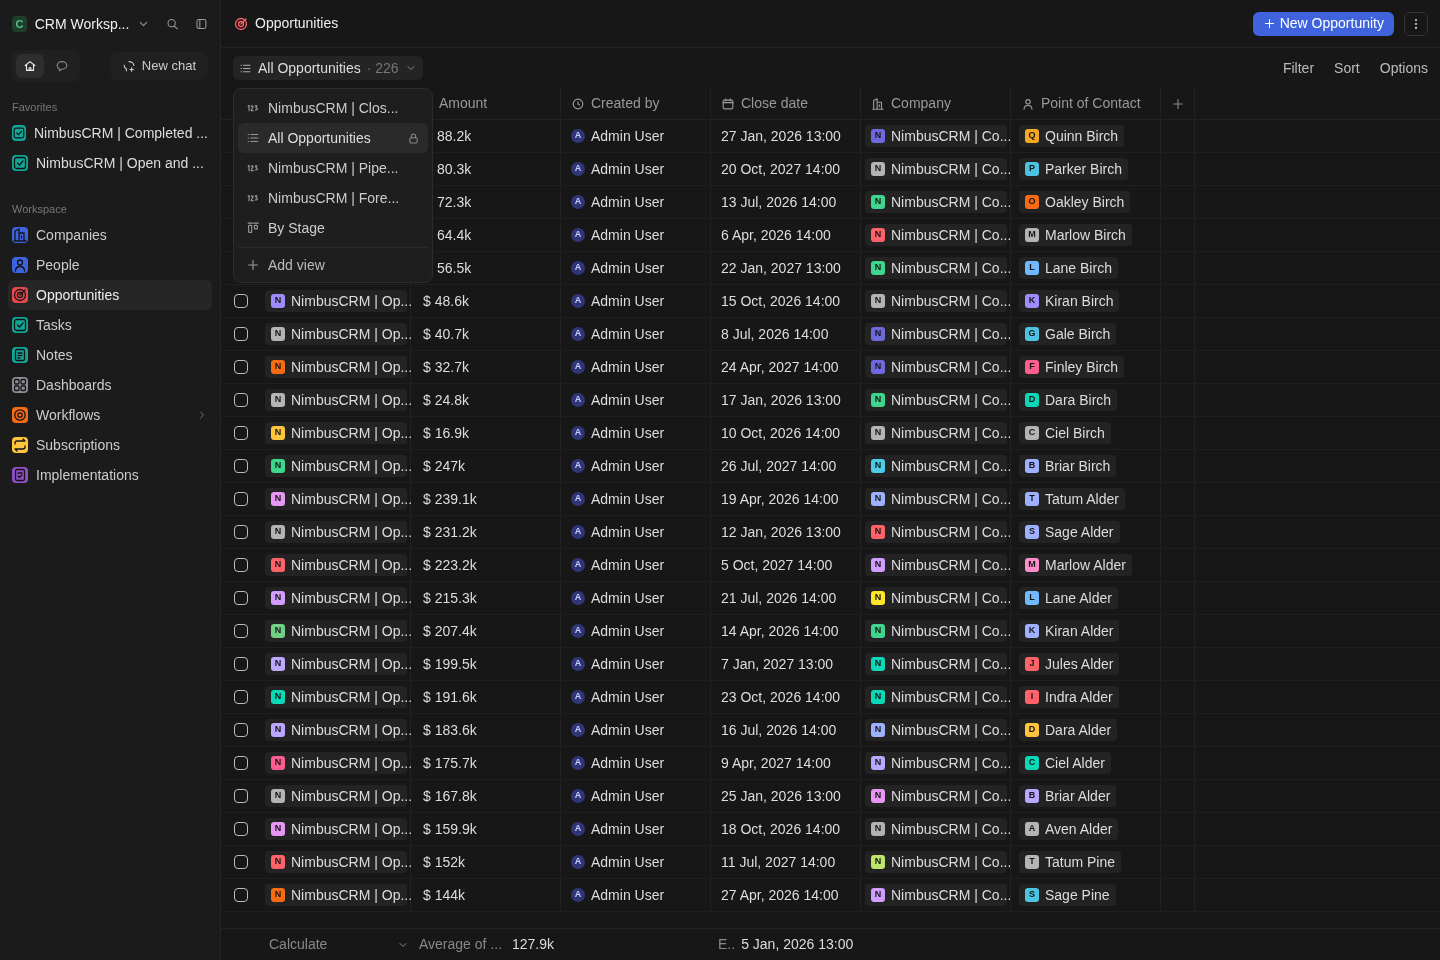 The height and width of the screenshot is (960, 1440). What do you see at coordinates (110, 235) in the screenshot?
I see `sidebar-item: Companies` at bounding box center [110, 235].